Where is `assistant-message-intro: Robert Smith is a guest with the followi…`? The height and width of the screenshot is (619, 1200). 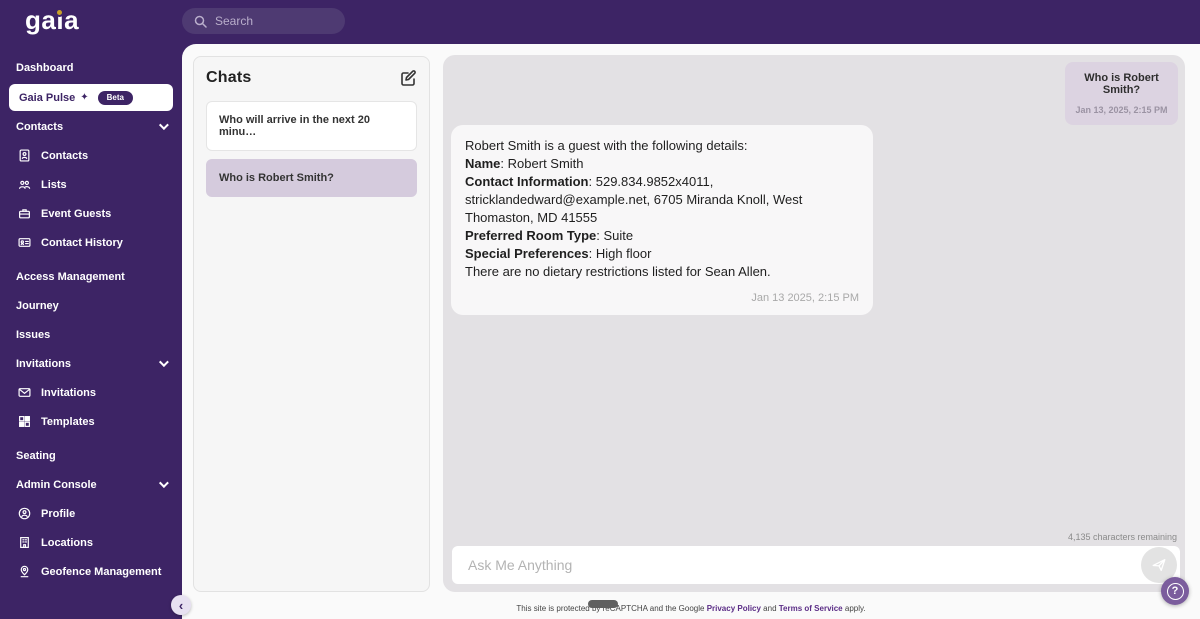
assistant-message-intro: Robert Smith is a guest with the followi… is located at coordinates (606, 145).